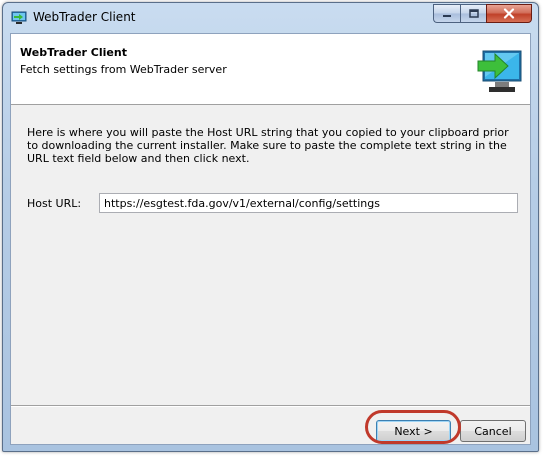  Describe the element at coordinates (123, 69) in the screenshot. I see `header-subtitle: Fetch settings from WebTrader server` at that location.